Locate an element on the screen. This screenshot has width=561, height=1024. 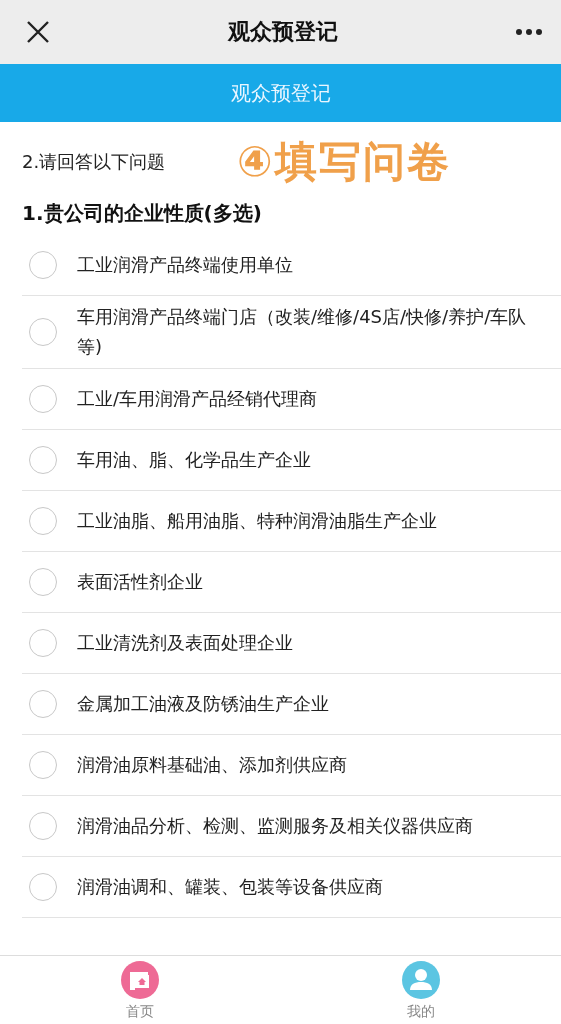
tab-item: 首页 is located at coordinates (140, 990).